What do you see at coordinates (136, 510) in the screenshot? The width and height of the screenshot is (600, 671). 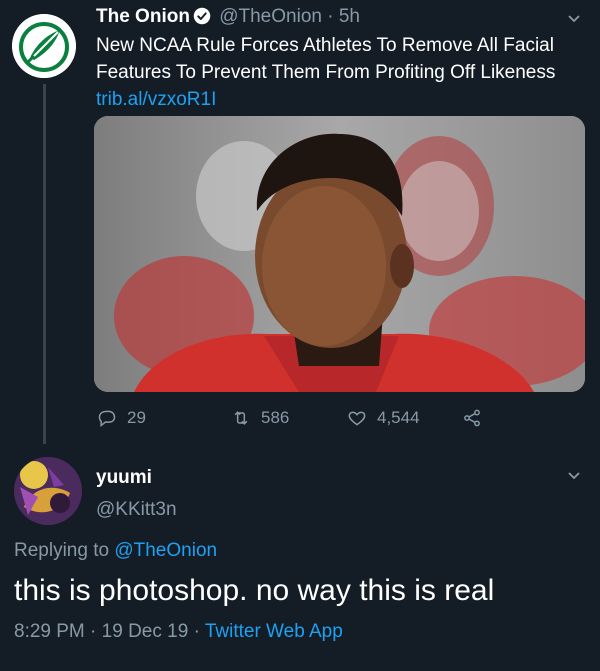 I see `reply-author-handle: @KKitt3n` at bounding box center [136, 510].